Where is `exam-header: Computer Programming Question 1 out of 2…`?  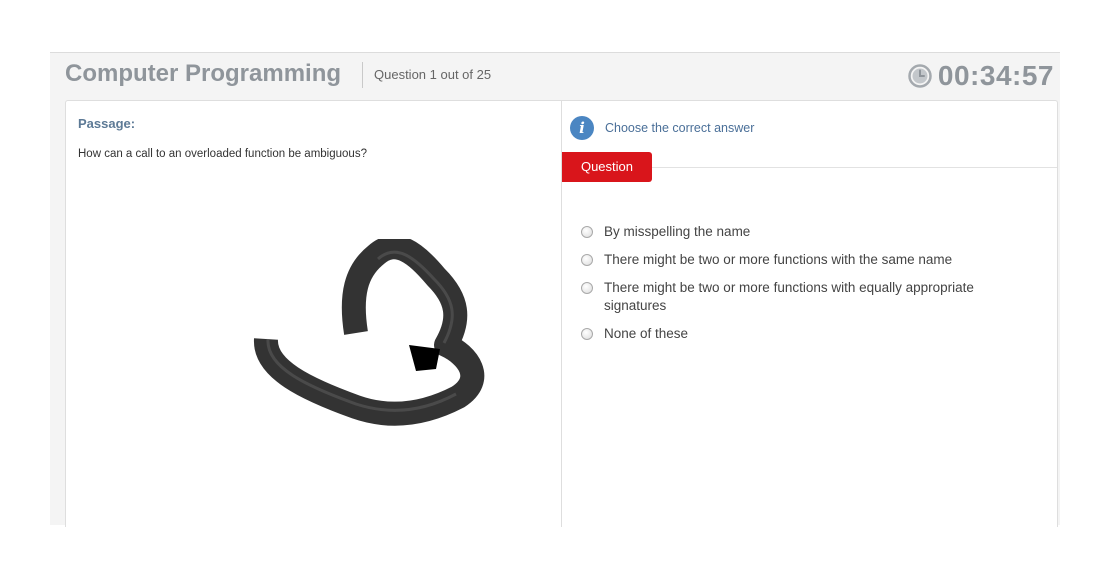 exam-header: Computer Programming Question 1 out of 2… is located at coordinates (555, 76).